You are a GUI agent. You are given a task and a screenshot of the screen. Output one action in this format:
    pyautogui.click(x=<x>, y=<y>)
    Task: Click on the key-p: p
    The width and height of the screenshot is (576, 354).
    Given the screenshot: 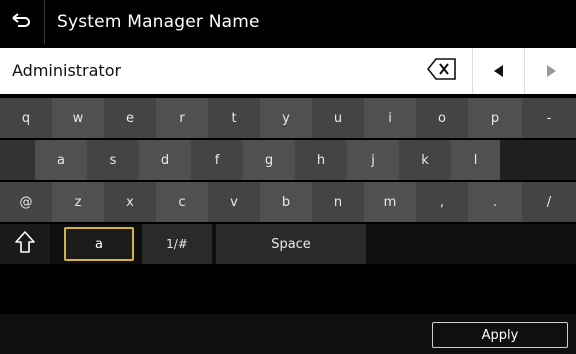 What is the action you would take?
    pyautogui.click(x=495, y=118)
    